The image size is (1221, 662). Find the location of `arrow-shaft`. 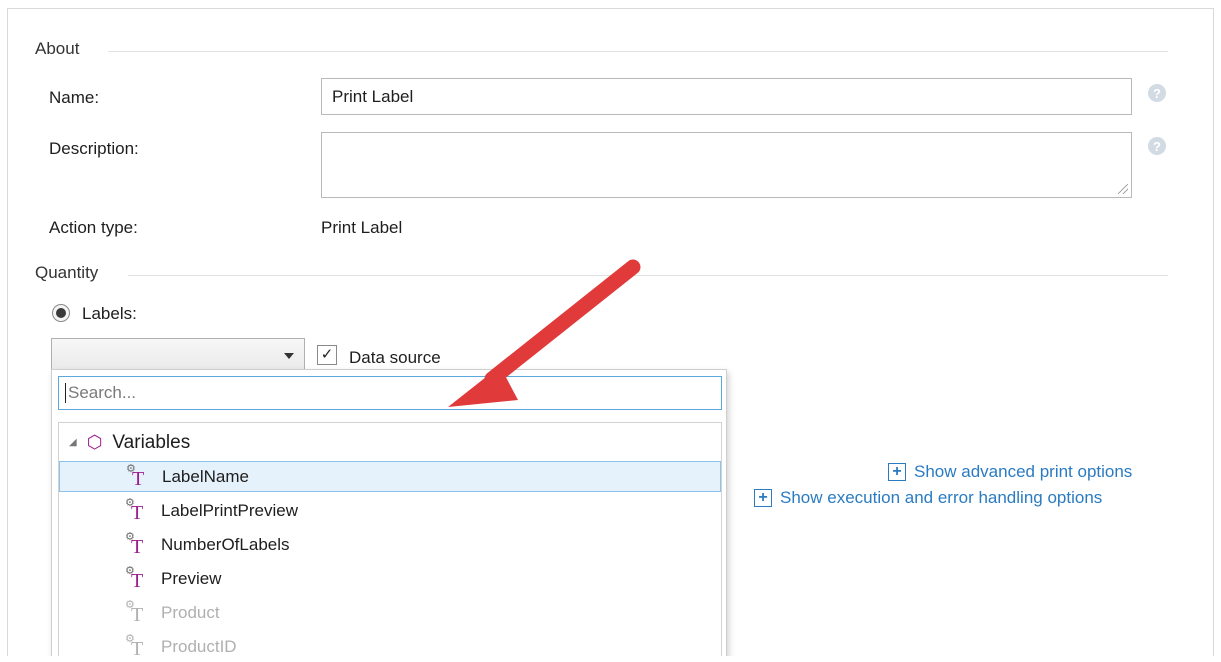

arrow-shaft is located at coordinates (562, 323).